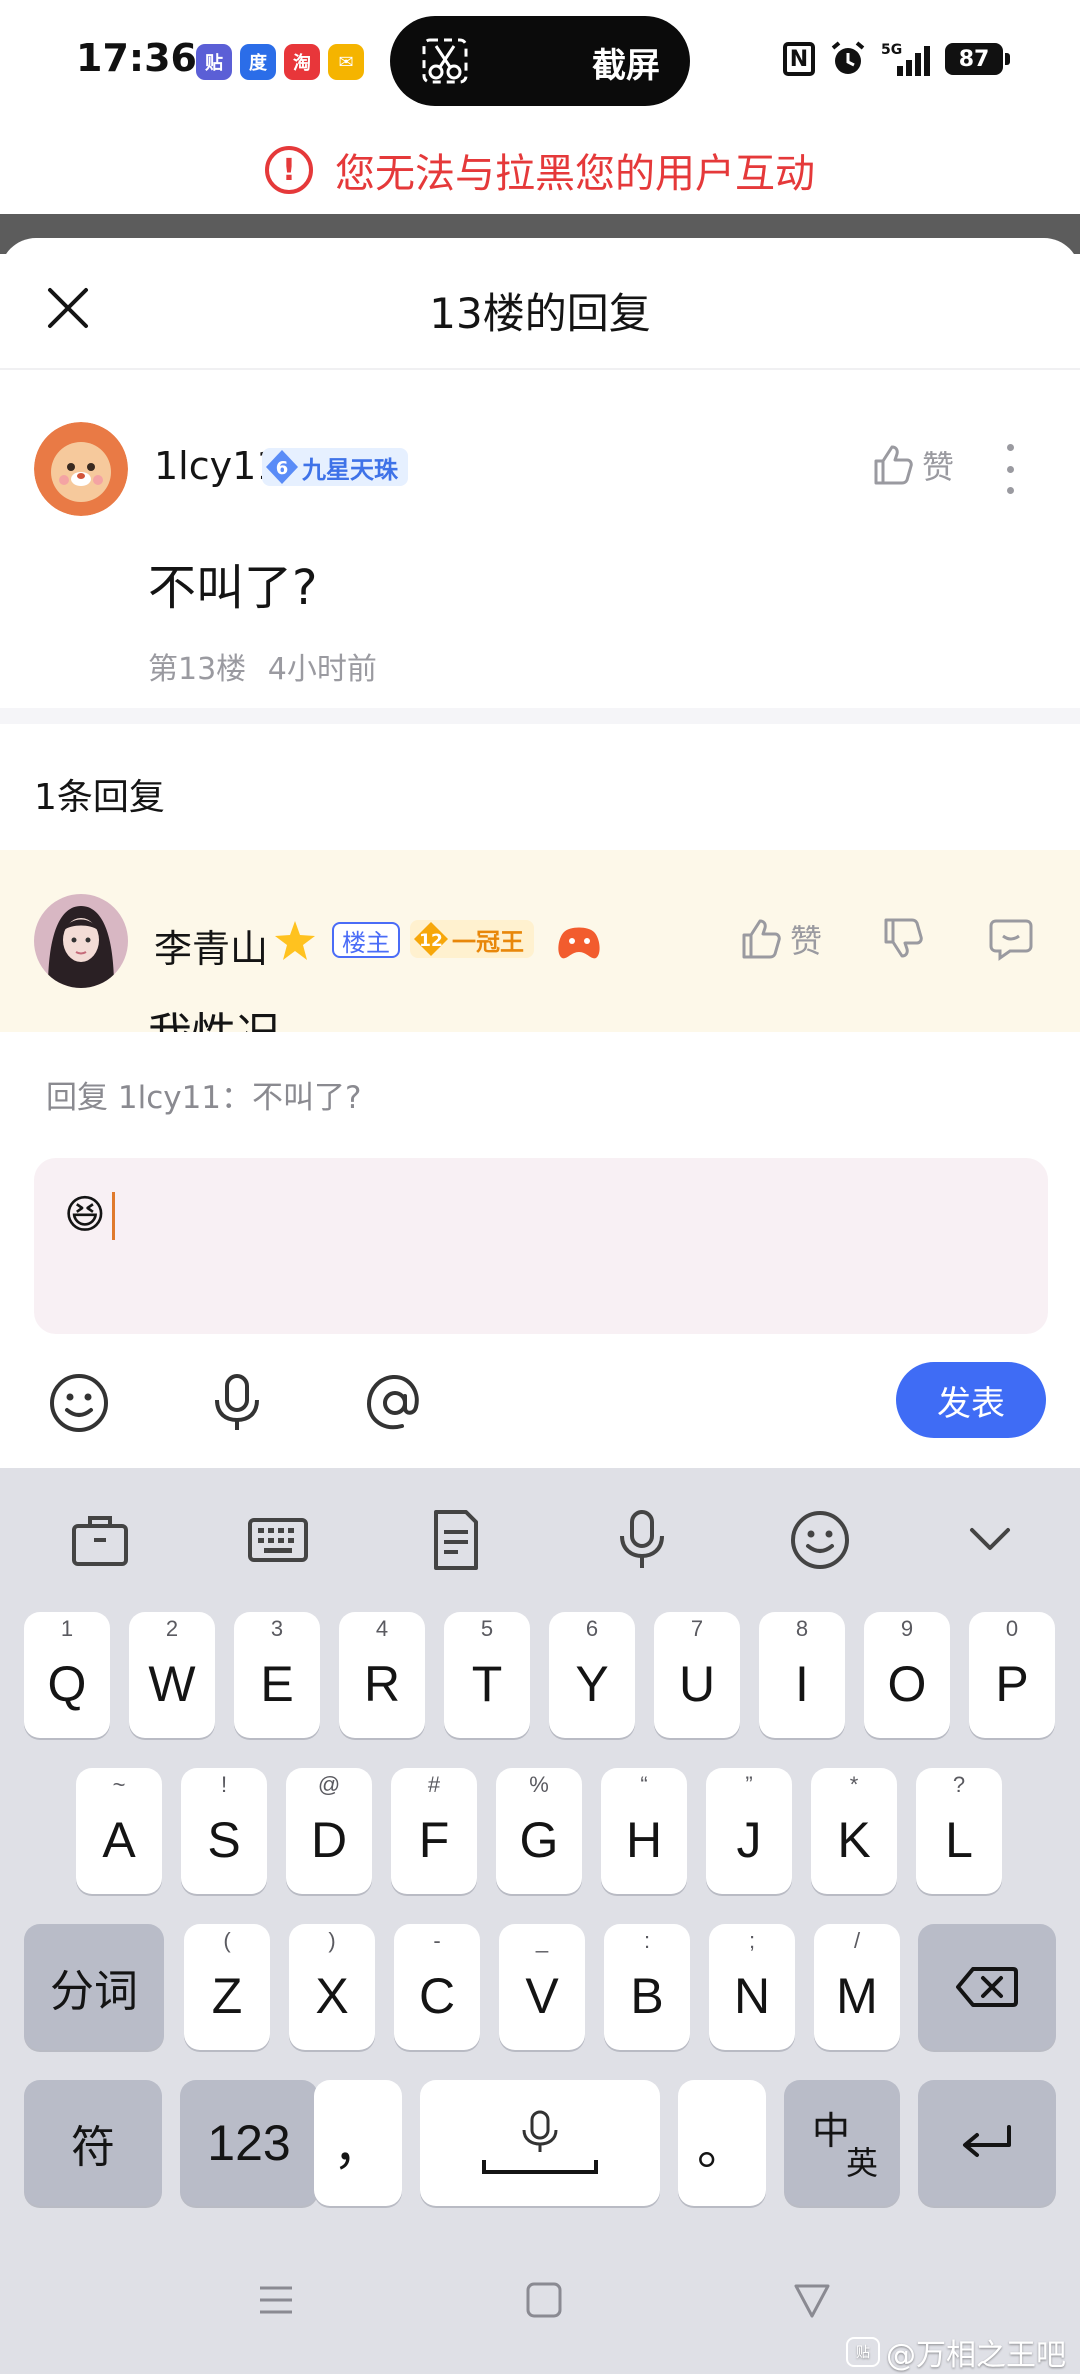  Describe the element at coordinates (959, 1784) in the screenshot. I see `key-hint: ?` at that location.